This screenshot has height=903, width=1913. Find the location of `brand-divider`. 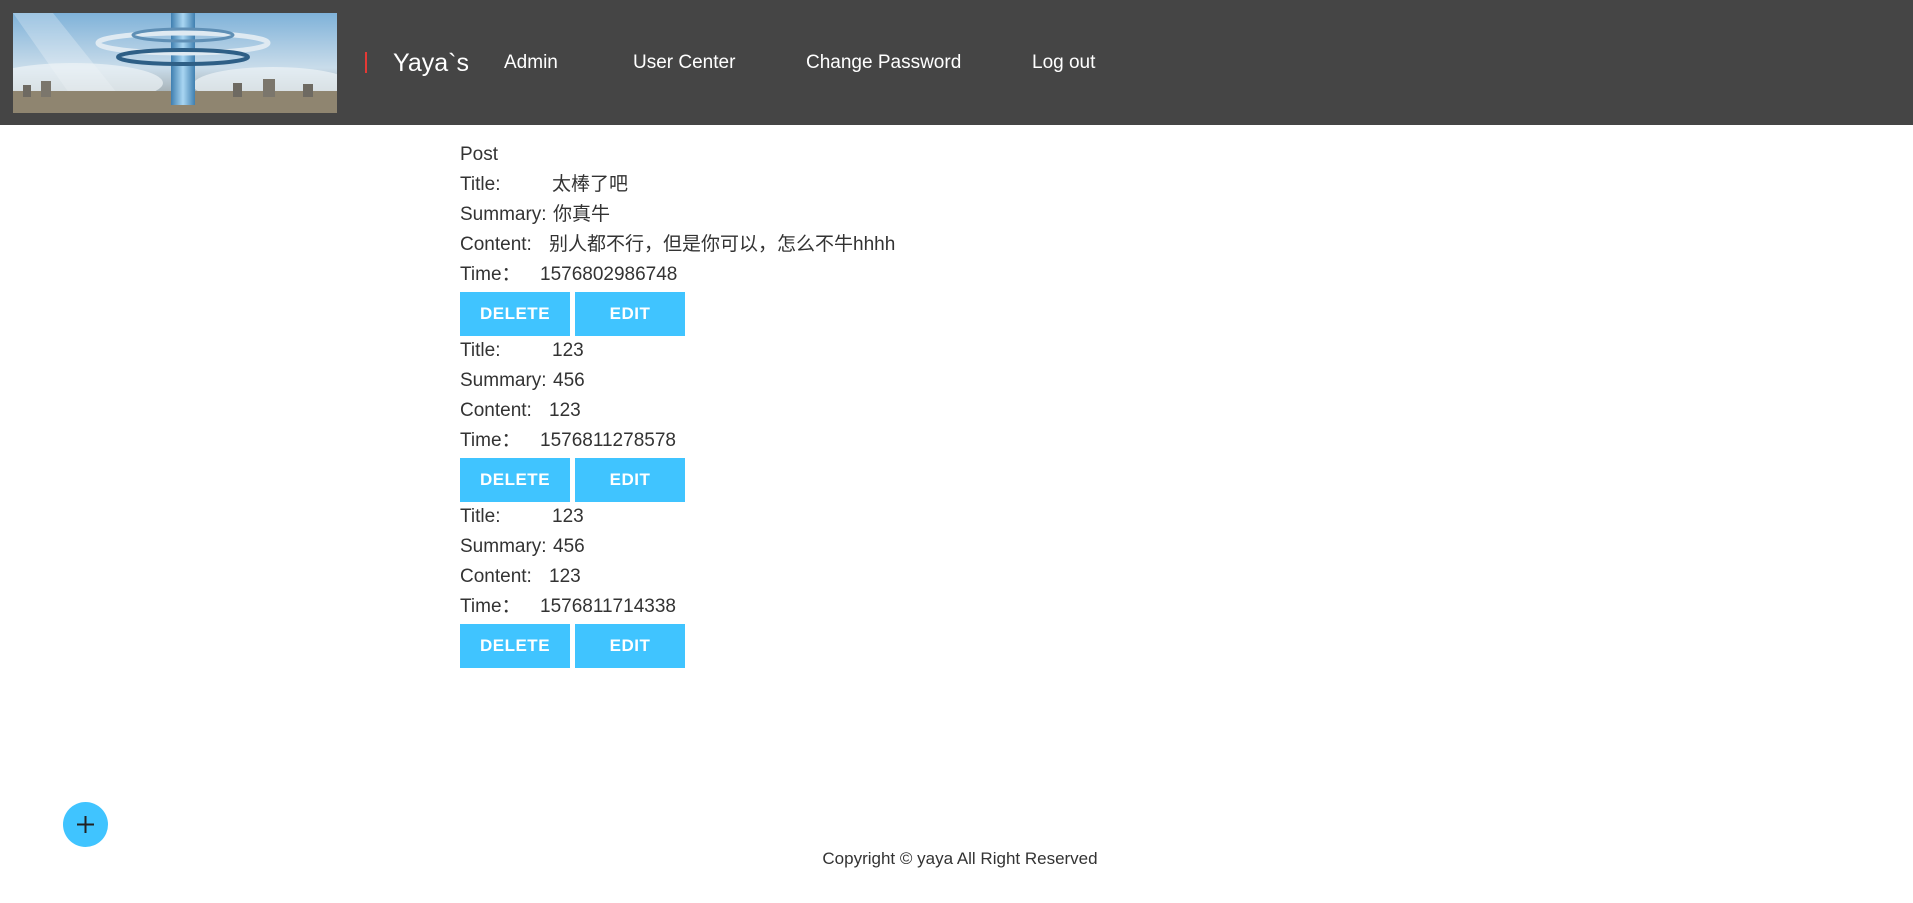

brand-divider is located at coordinates (366, 62).